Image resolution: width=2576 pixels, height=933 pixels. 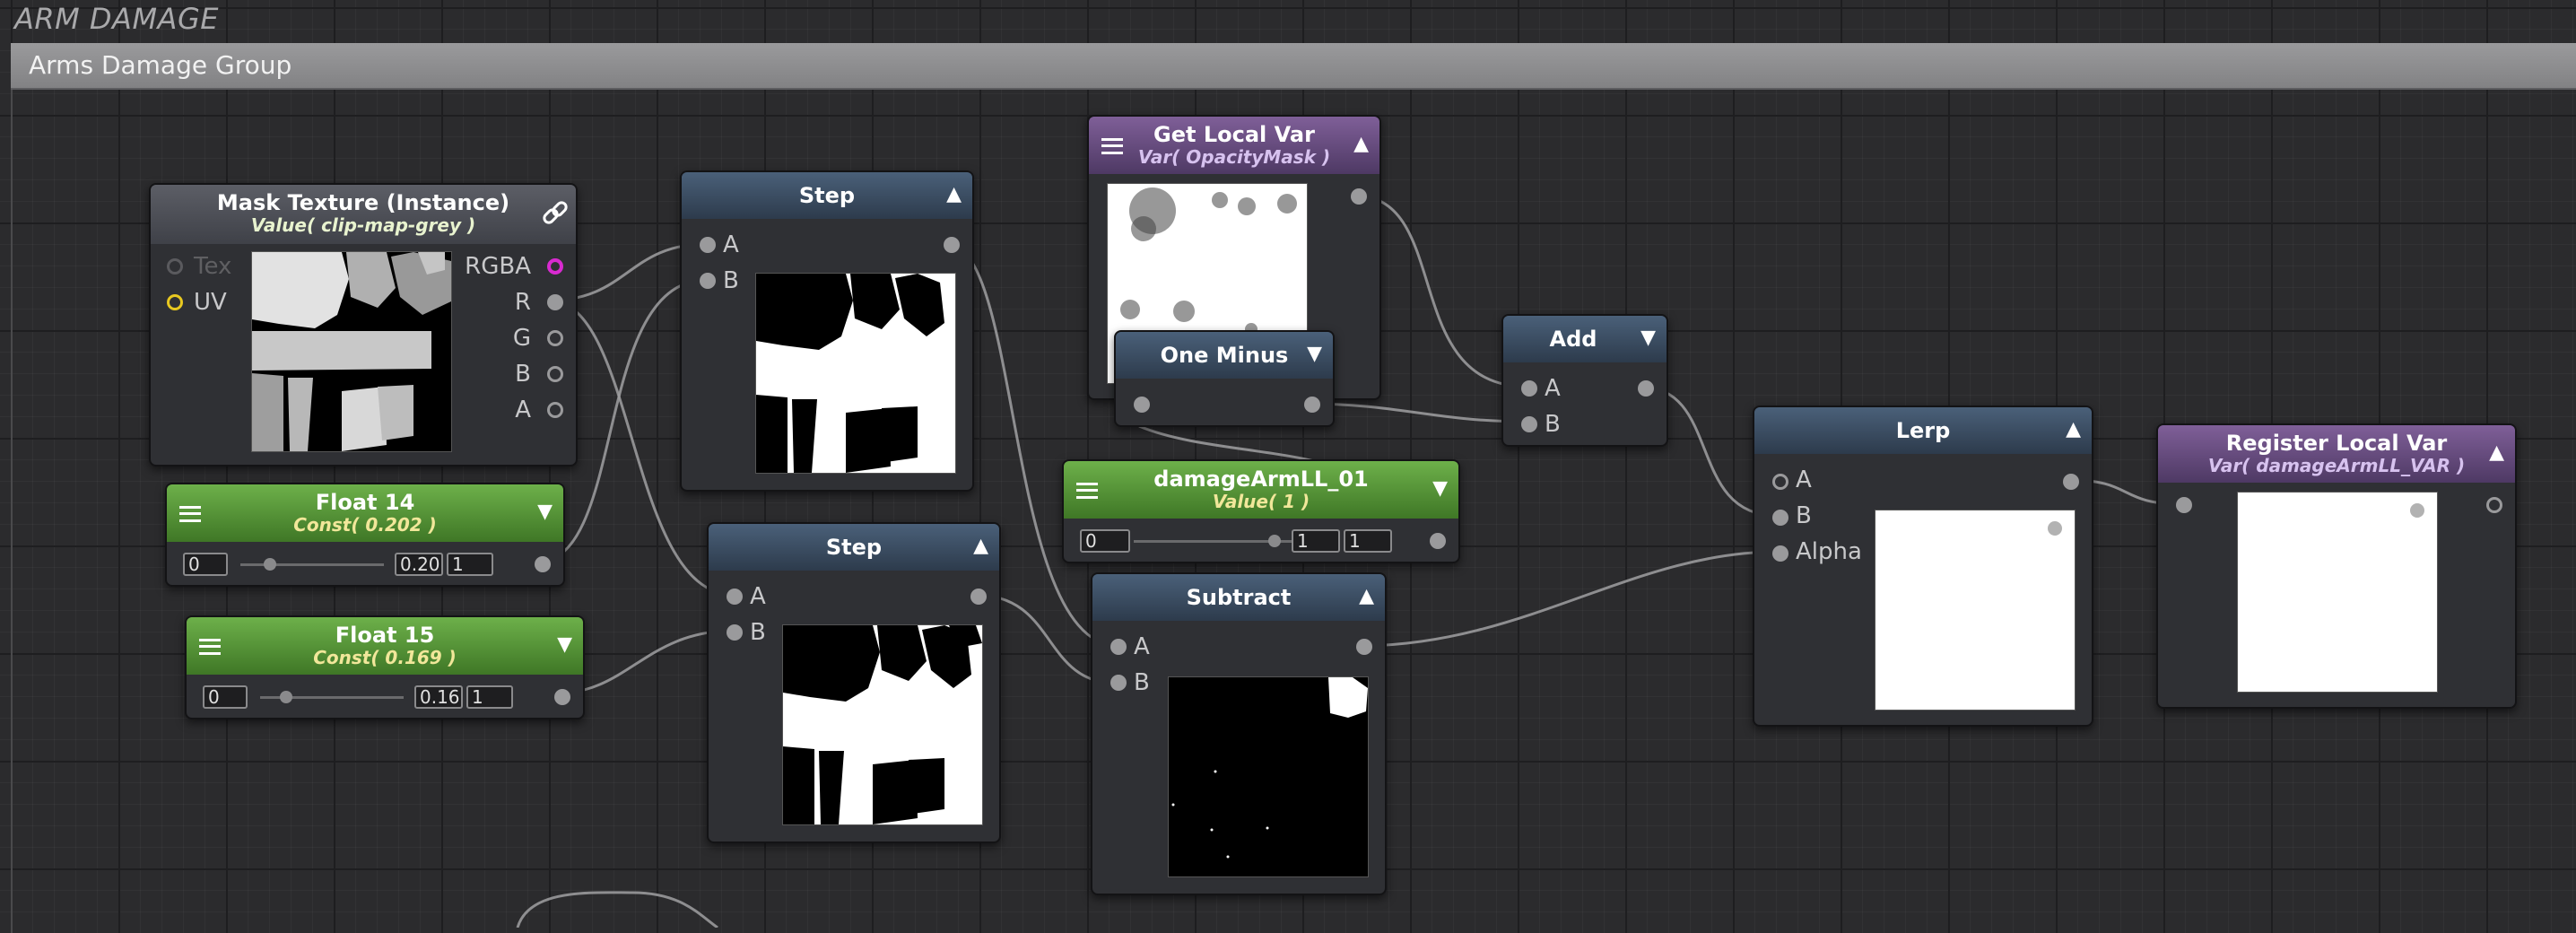 I want to click on uv-input-pin, so click(x=175, y=302).